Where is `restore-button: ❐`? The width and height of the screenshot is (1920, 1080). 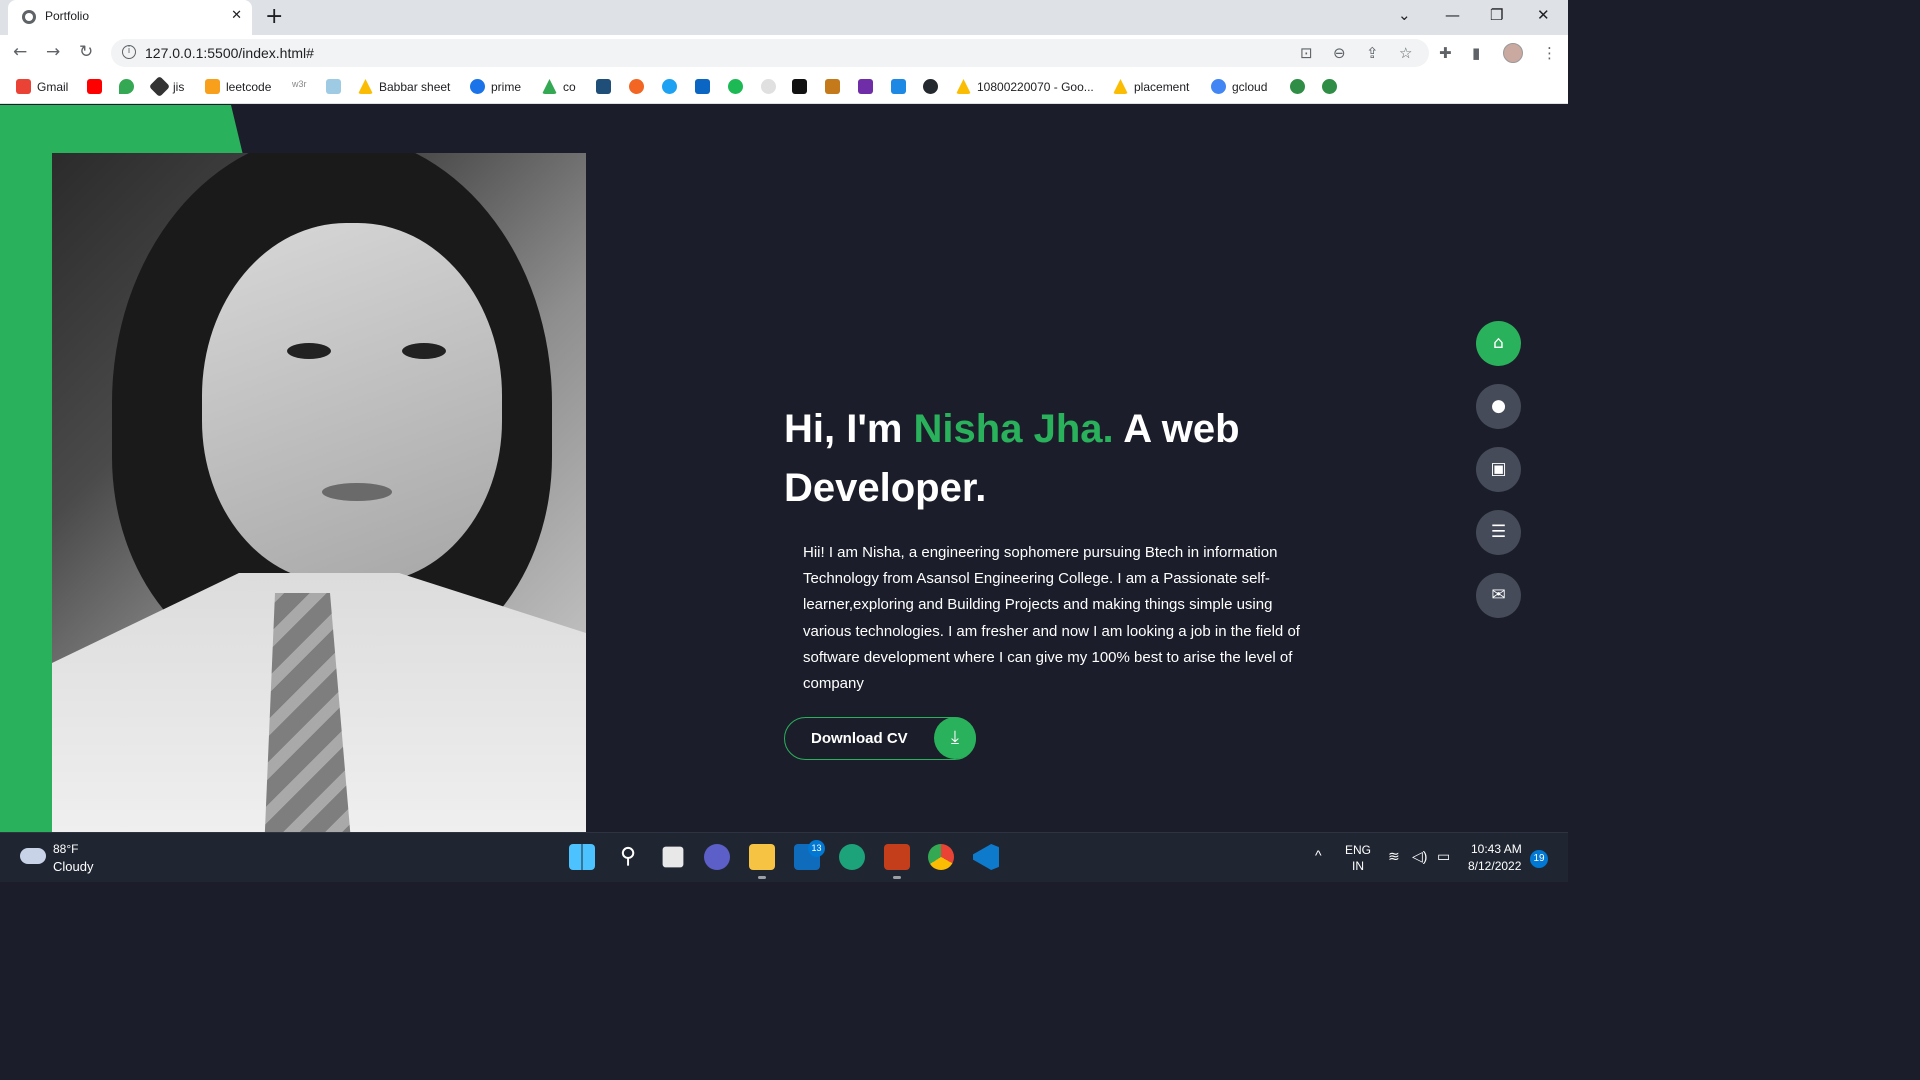 restore-button: ❐ is located at coordinates (1496, 15).